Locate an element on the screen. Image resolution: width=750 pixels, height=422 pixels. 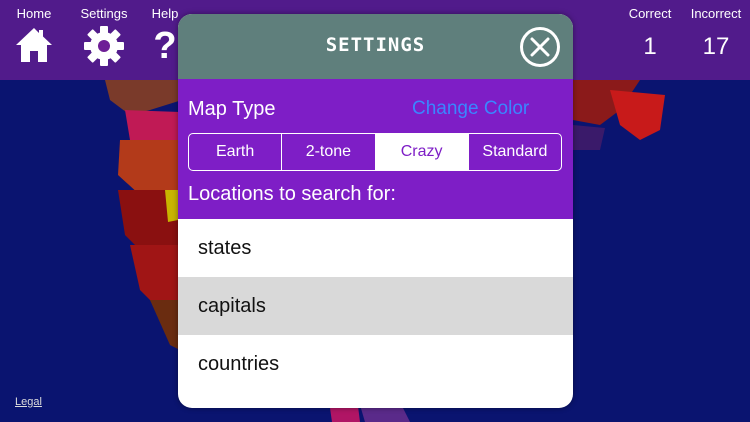
home-button: Home is located at coordinates (34, 37).